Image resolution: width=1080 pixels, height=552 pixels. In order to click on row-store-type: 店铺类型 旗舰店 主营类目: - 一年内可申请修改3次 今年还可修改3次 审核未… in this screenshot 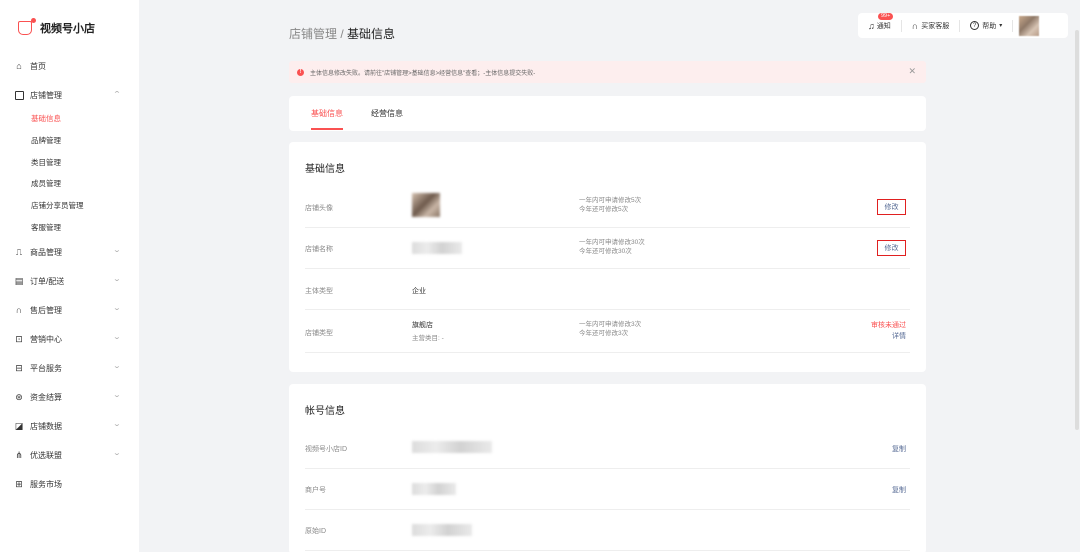, I will do `click(607, 331)`.